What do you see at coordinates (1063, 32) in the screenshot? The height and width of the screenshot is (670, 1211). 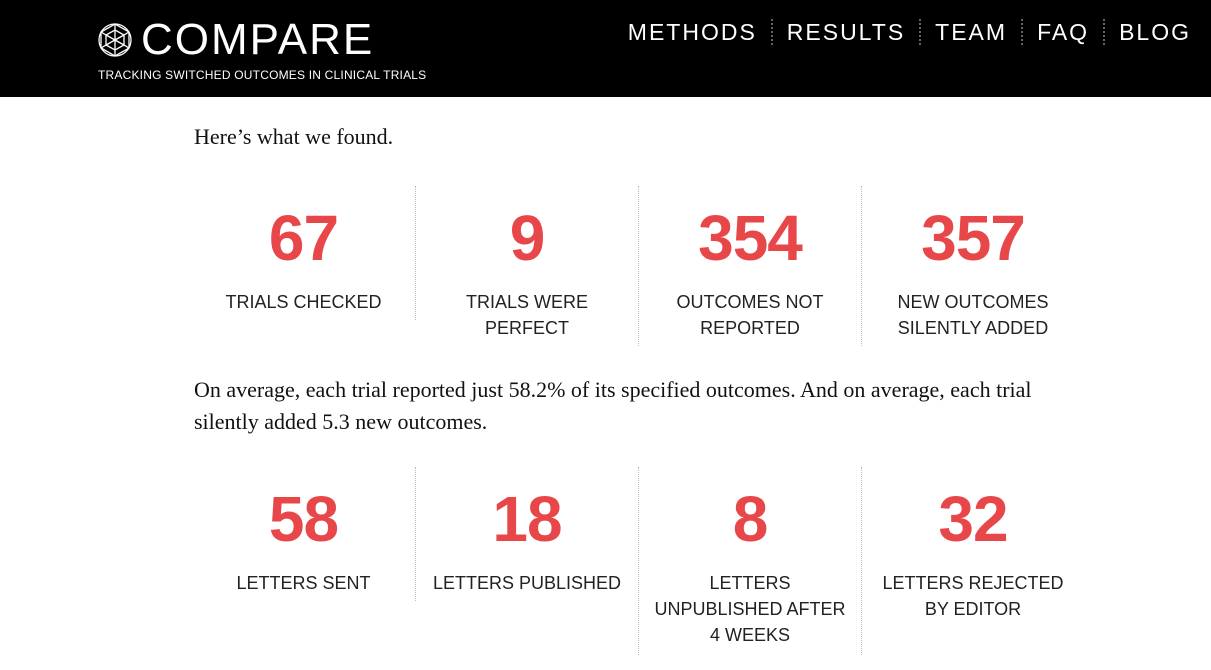 I see `nav-faq: FAQ` at bounding box center [1063, 32].